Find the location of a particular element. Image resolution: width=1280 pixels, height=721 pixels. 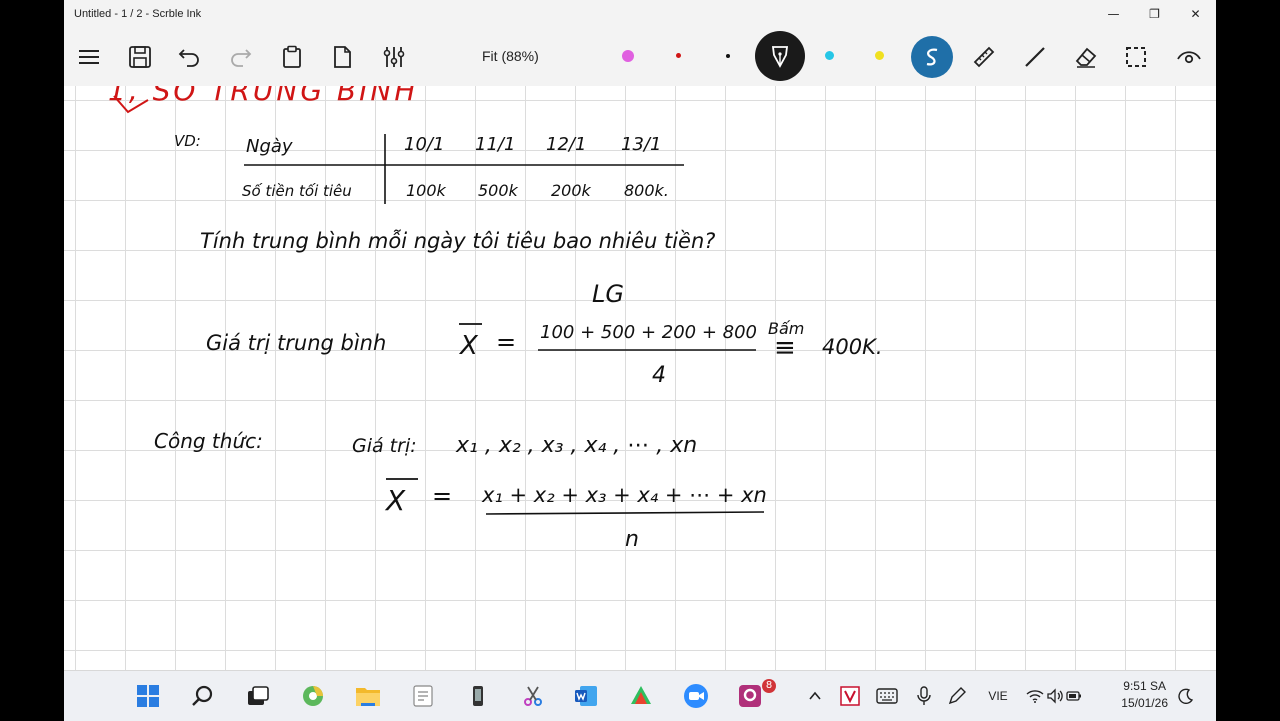

taskbar-app-phone is located at coordinates (478, 696).